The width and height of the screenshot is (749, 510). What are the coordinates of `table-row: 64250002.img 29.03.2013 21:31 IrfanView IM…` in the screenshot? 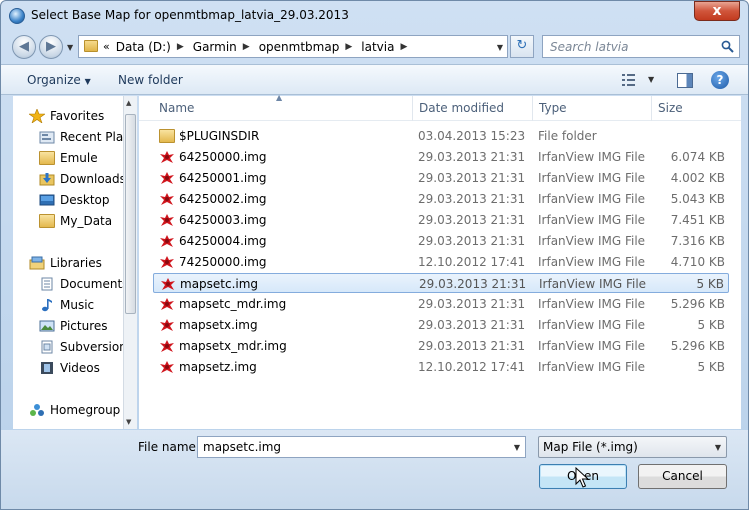 It's located at (441, 199).